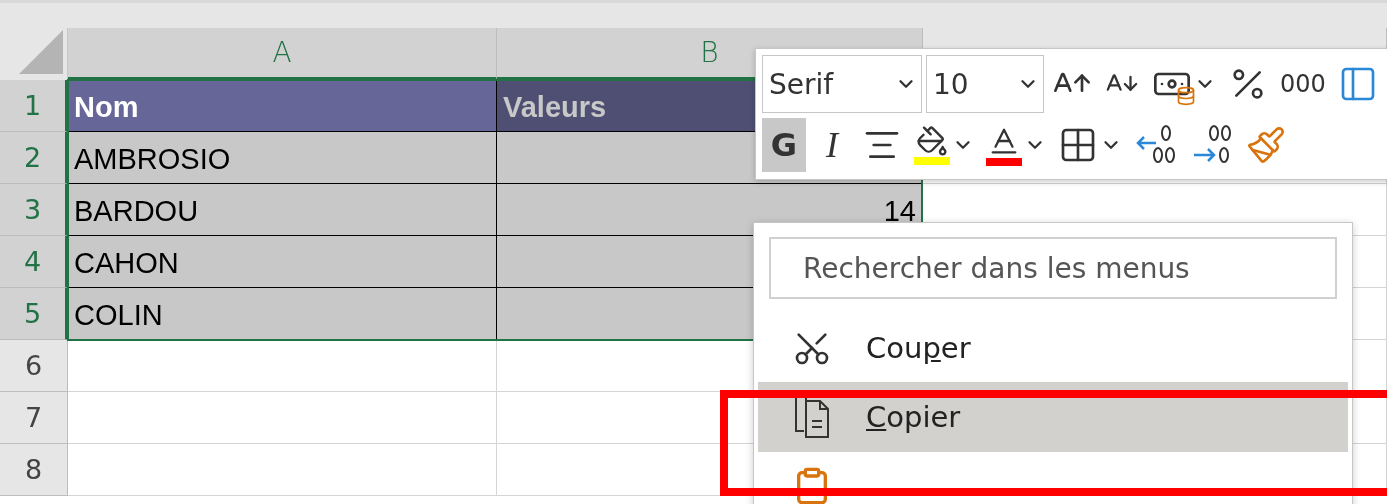 The height and width of the screenshot is (504, 1387). I want to click on row-header: 8, so click(34, 470).